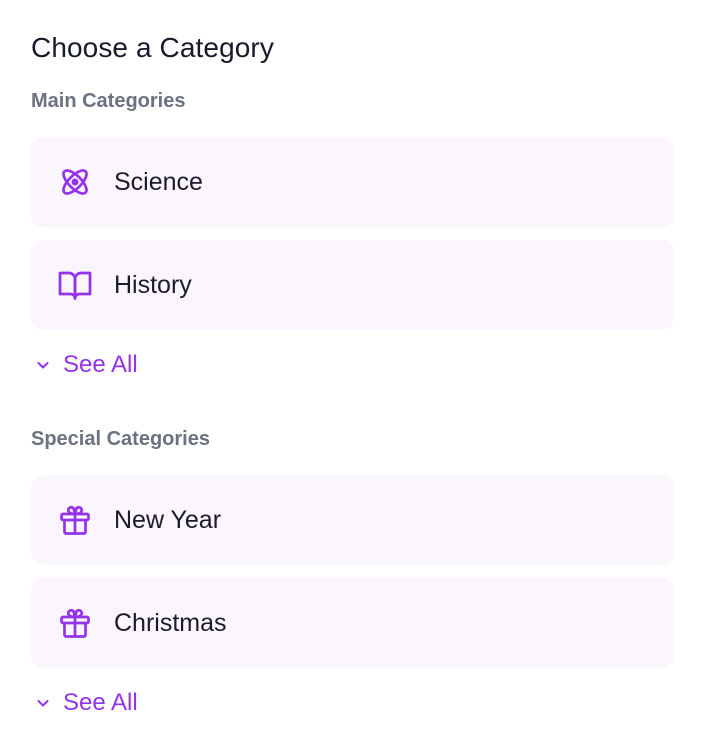  What do you see at coordinates (158, 182) in the screenshot?
I see `category-label: Science` at bounding box center [158, 182].